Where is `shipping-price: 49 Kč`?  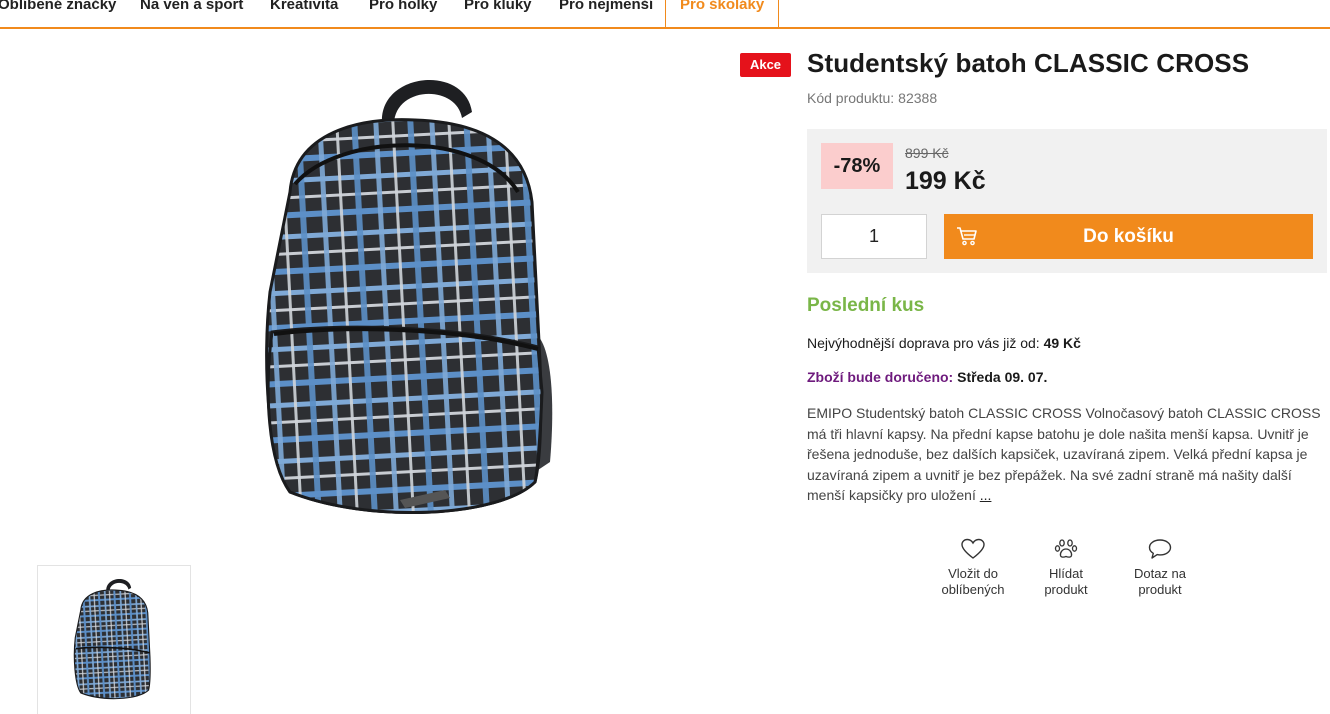 shipping-price: 49 Kč is located at coordinates (1062, 343).